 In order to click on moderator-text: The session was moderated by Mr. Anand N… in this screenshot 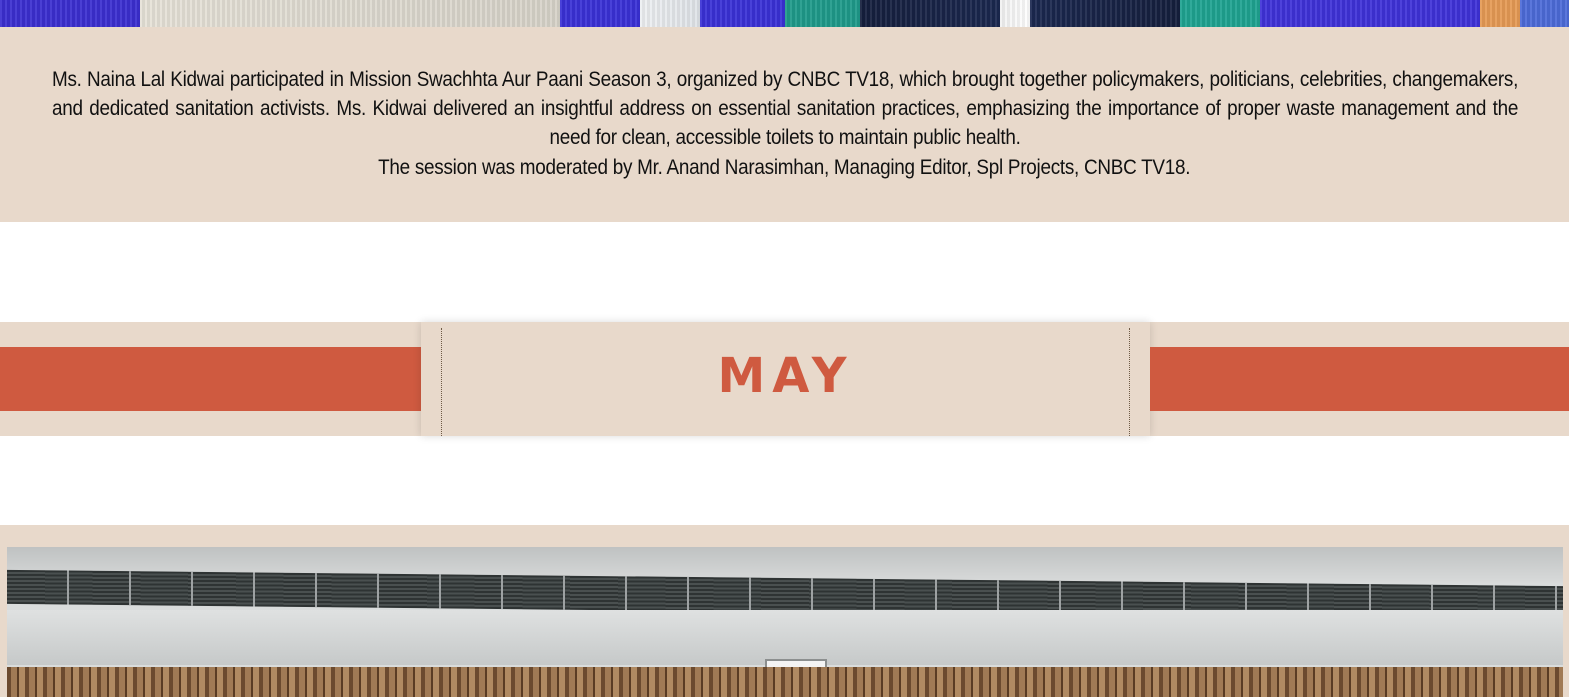, I will do `click(784, 167)`.